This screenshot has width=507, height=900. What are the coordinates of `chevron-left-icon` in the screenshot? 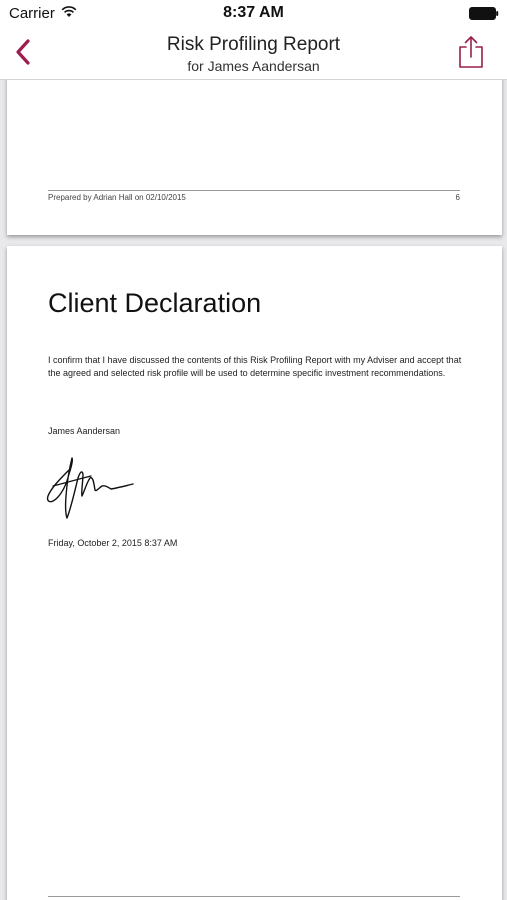 It's located at (23, 52).